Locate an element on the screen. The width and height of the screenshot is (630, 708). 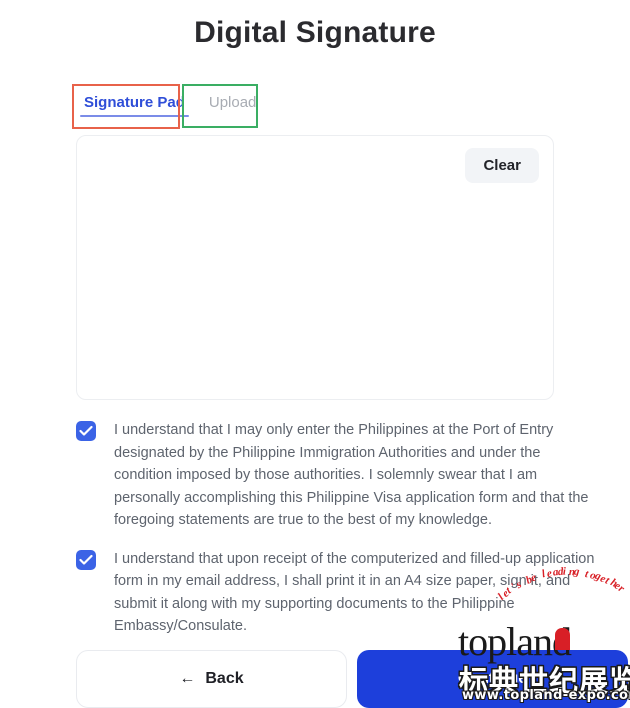
tab-upload-label: Upload is located at coordinates (232, 102).